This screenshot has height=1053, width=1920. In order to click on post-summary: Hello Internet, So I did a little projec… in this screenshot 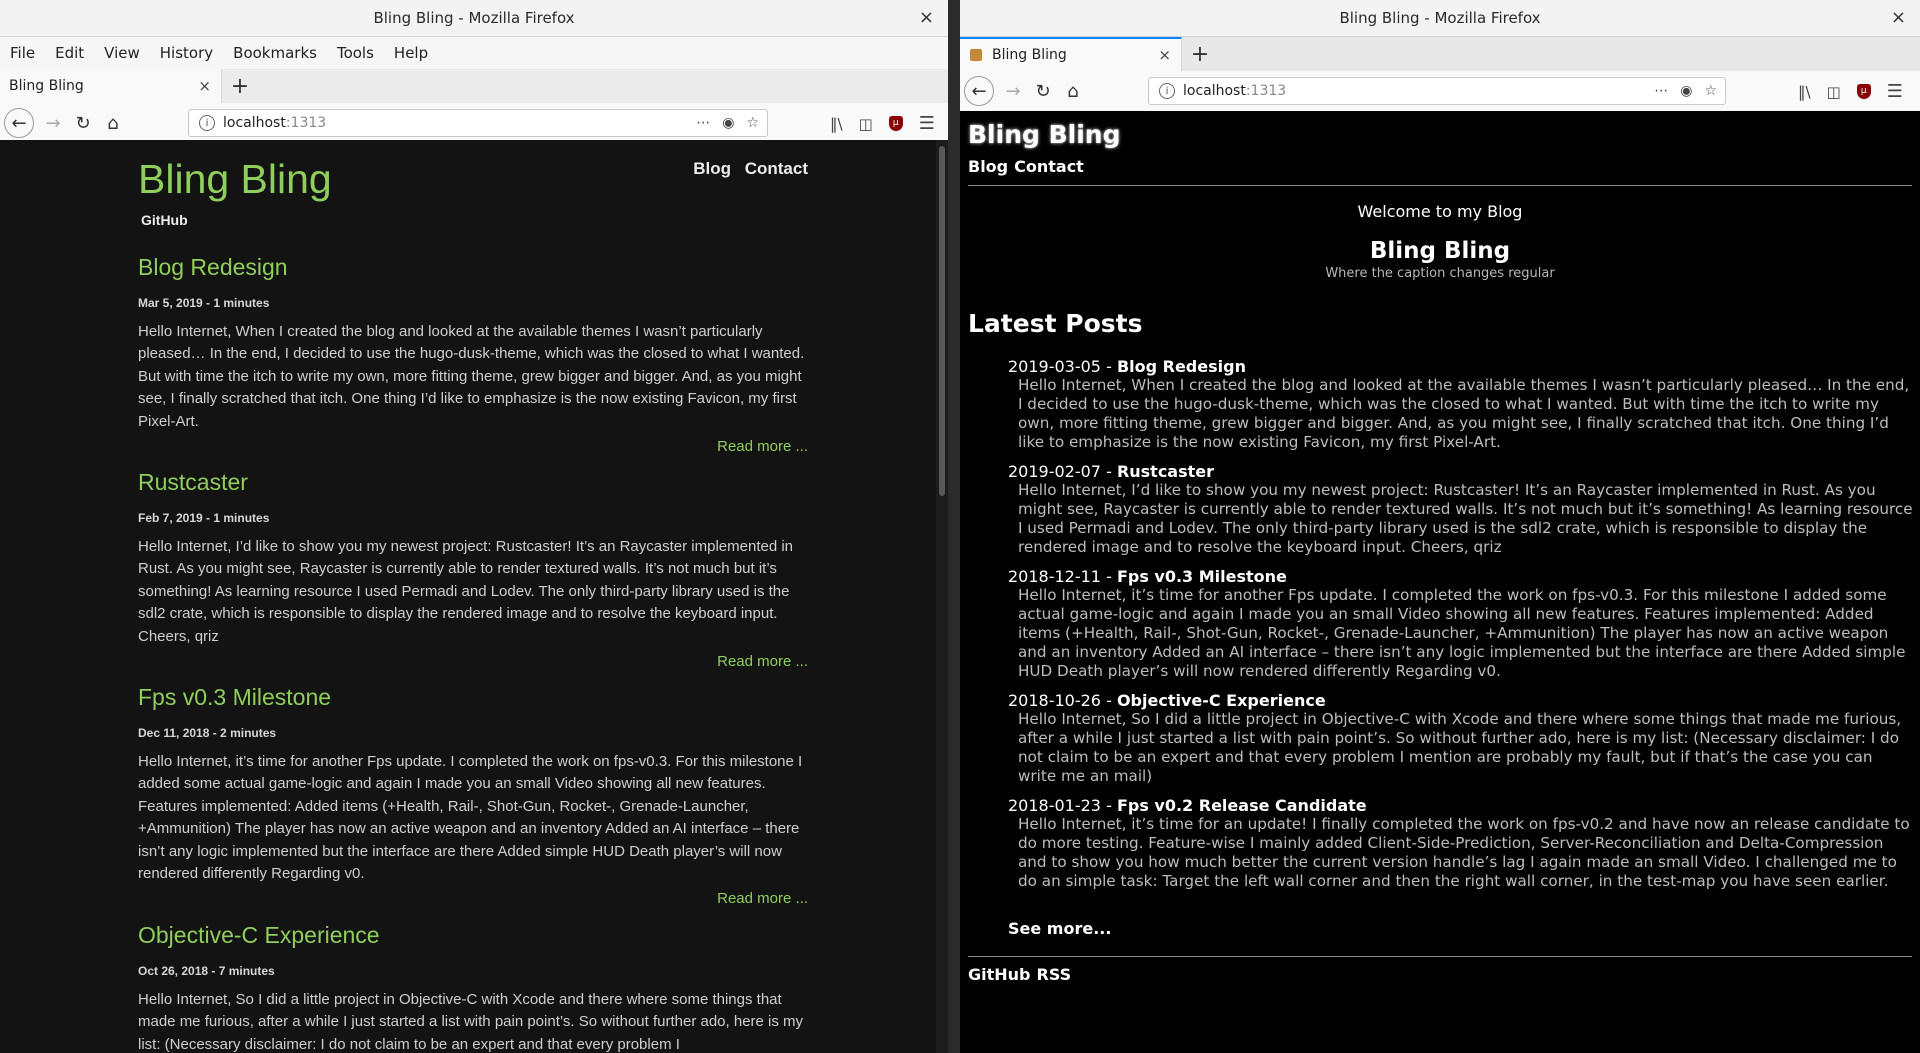, I will do `click(1460, 747)`.